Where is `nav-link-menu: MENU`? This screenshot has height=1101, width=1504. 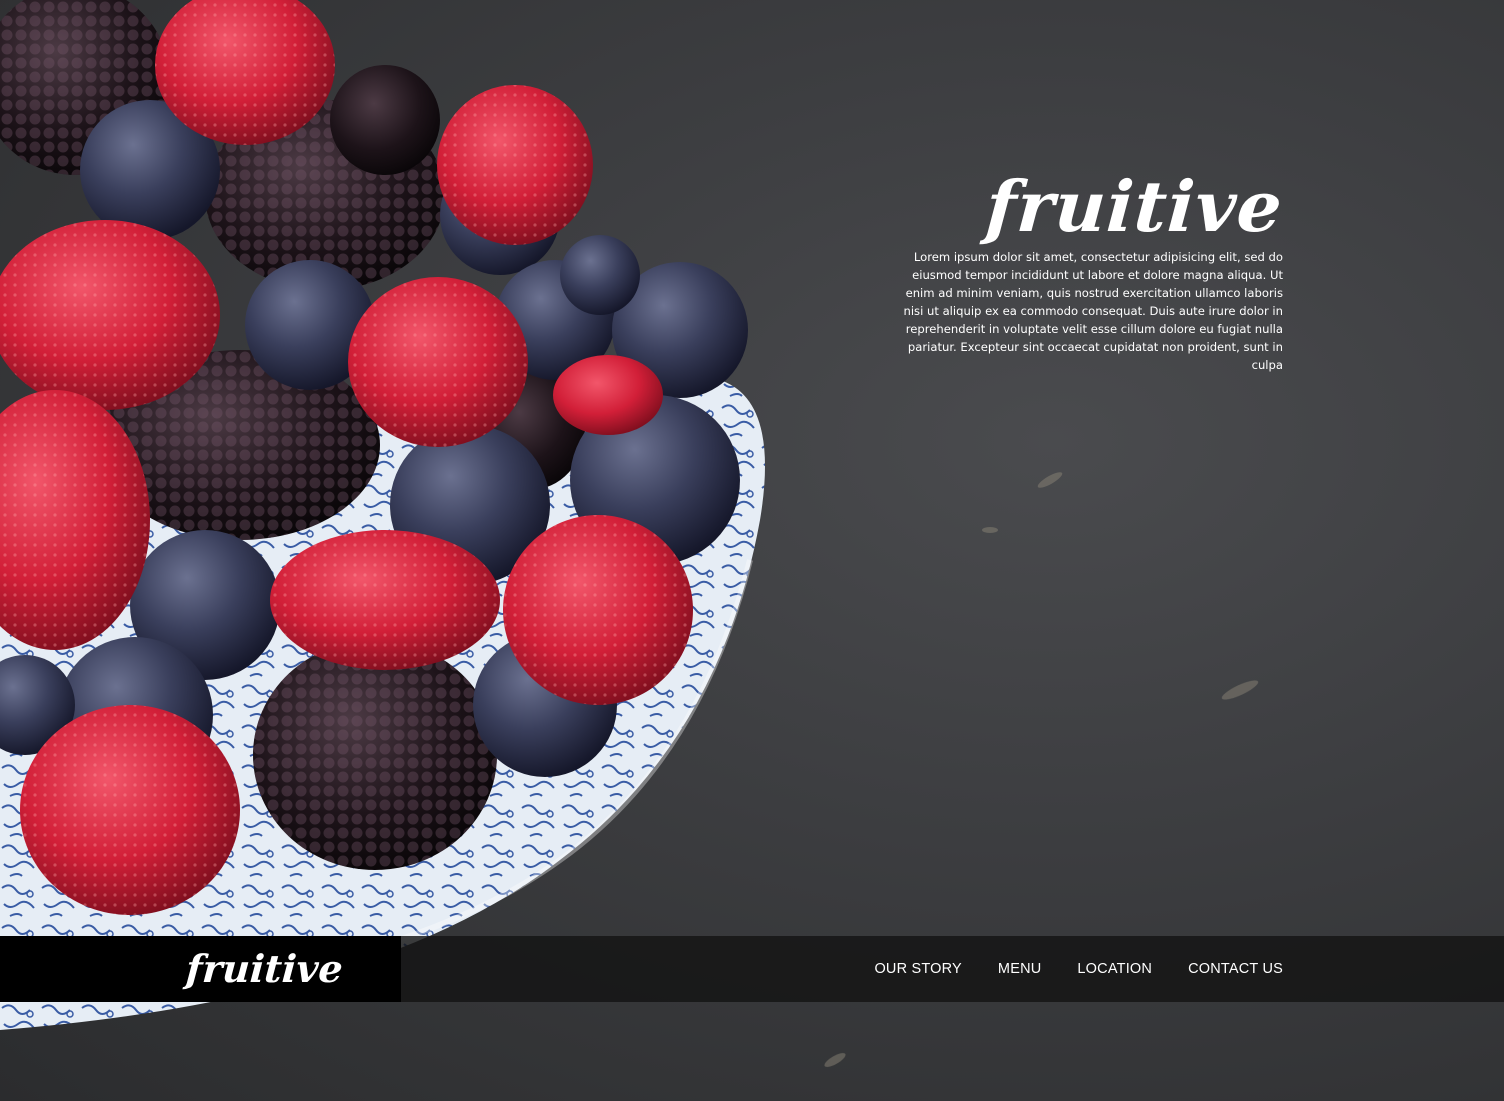
nav-link-menu: MENU is located at coordinates (1020, 969).